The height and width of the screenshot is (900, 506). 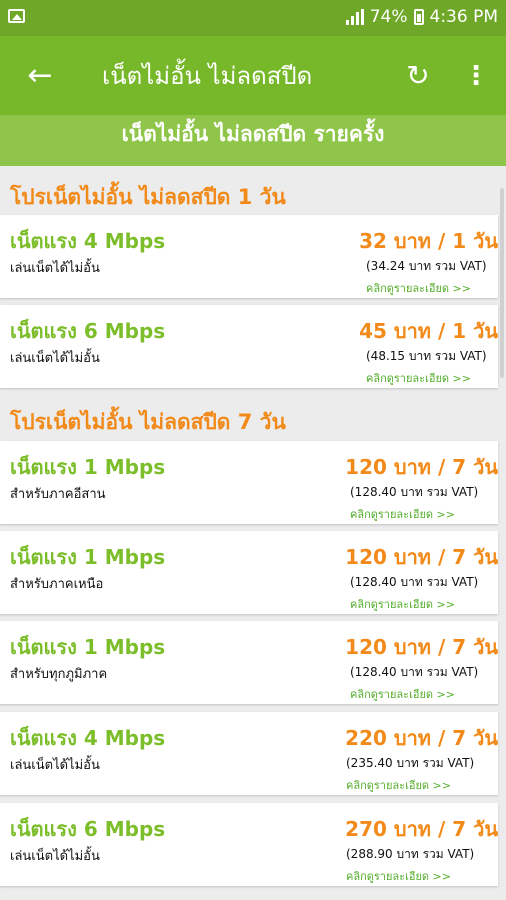 What do you see at coordinates (148, 422) in the screenshot?
I see `section-title-7-day: โปรเน็ตไม่อั้น ไม่ลดสปีด 7 วัน` at bounding box center [148, 422].